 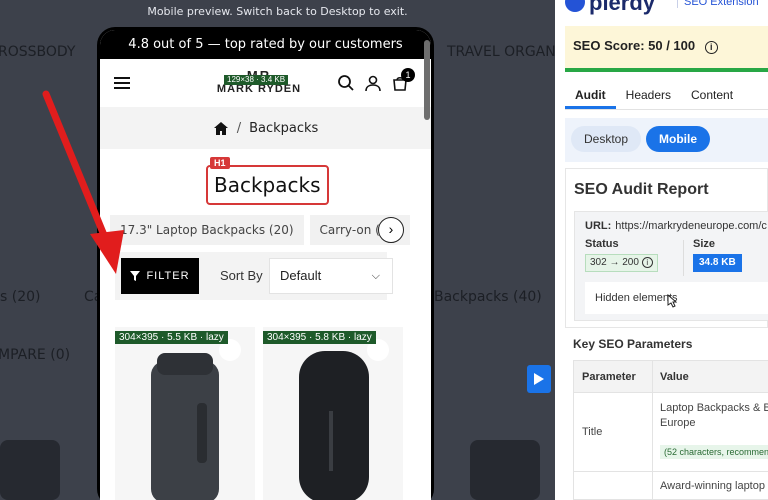 What do you see at coordinates (606, 139) in the screenshot?
I see `desktop-button: Desktop` at bounding box center [606, 139].